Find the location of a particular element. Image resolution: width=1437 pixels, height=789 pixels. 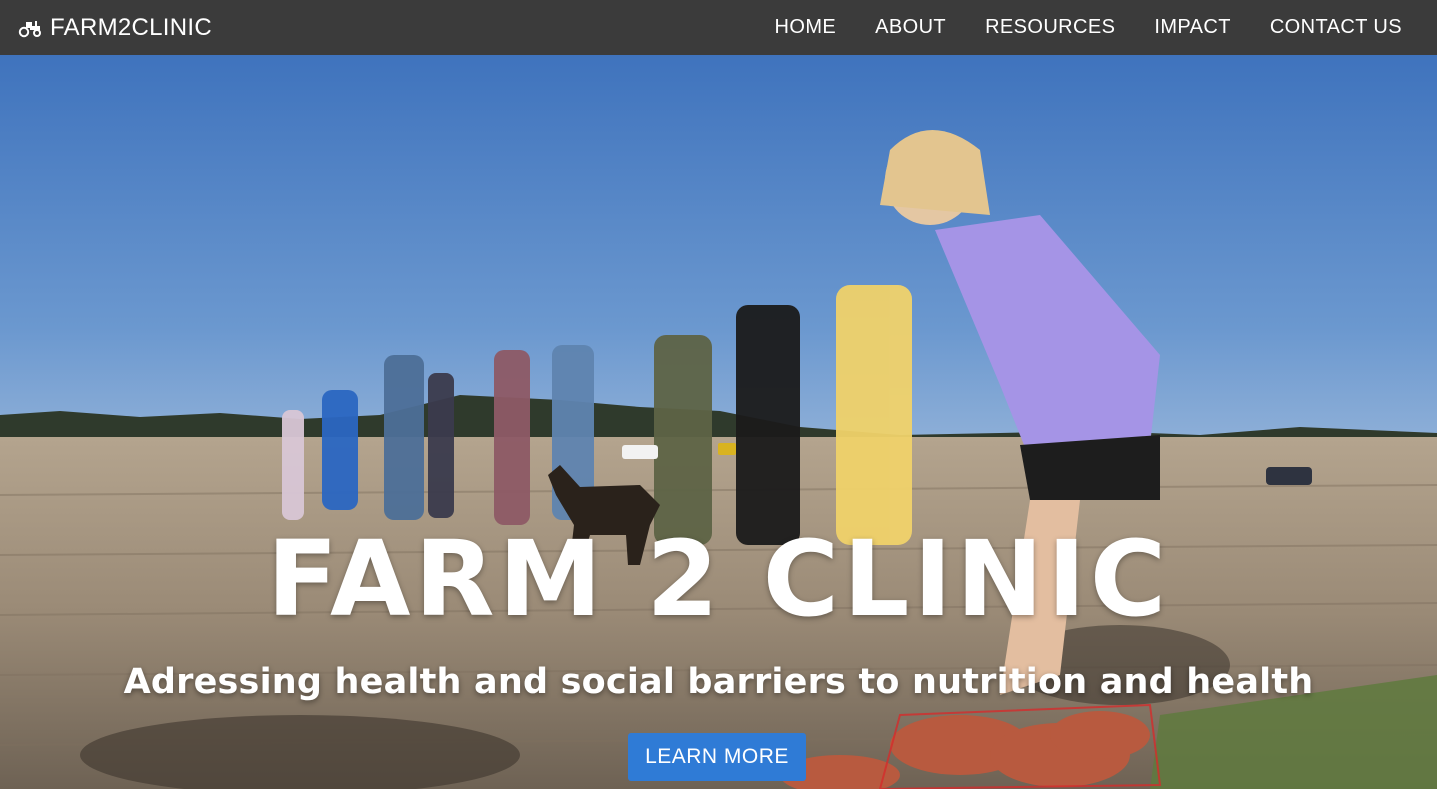

nav-link-about: ABOUT is located at coordinates (910, 27).